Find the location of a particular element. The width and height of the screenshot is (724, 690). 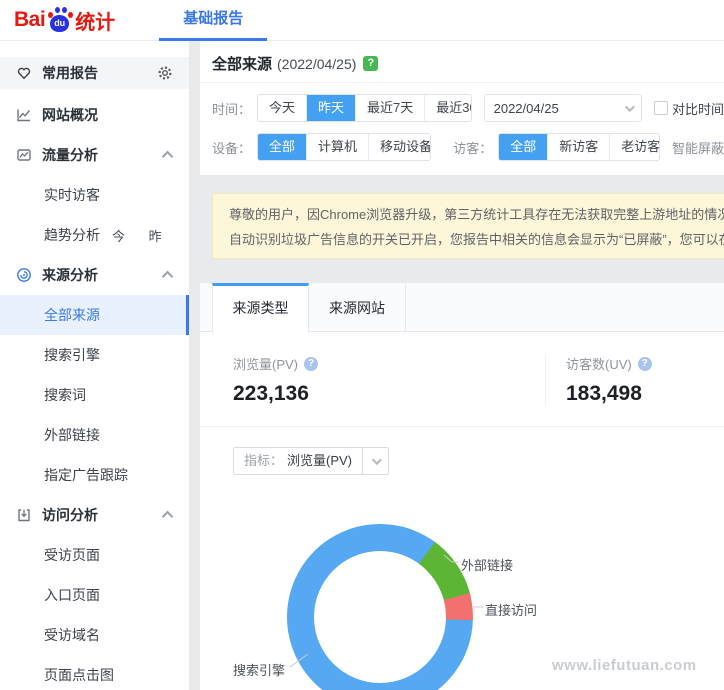

baidu-paw-icon: du is located at coordinates (60, 20).